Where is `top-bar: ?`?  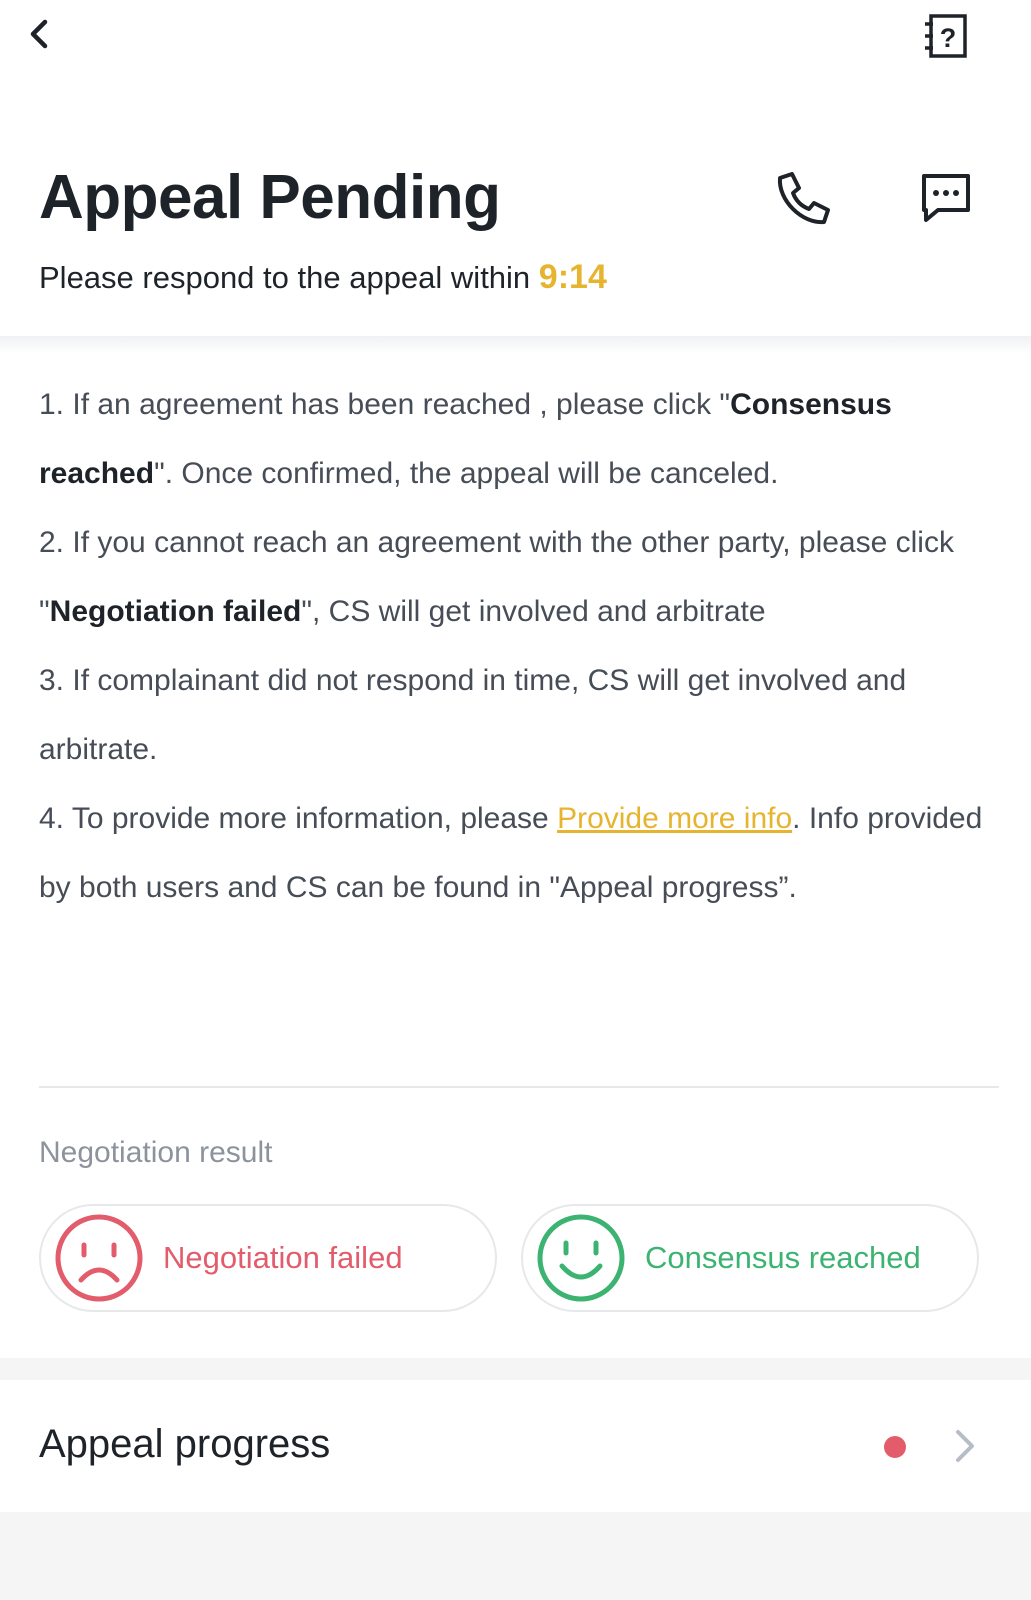
top-bar: ? is located at coordinates (515, 55).